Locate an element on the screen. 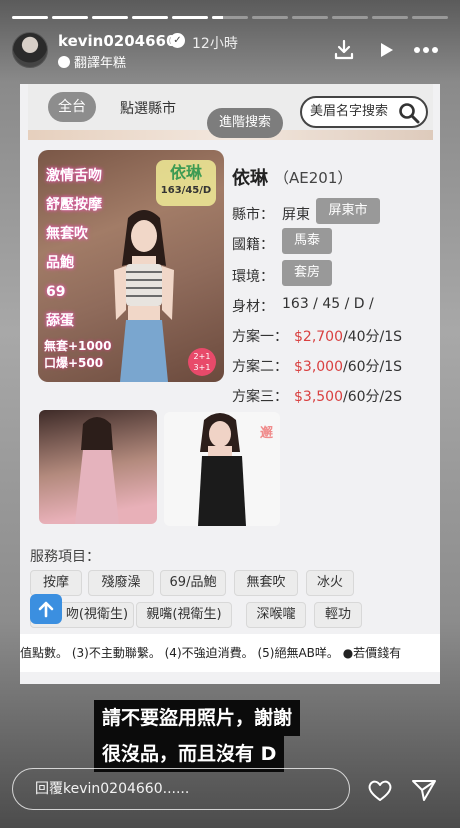  more-options-button is located at coordinates (426, 50).